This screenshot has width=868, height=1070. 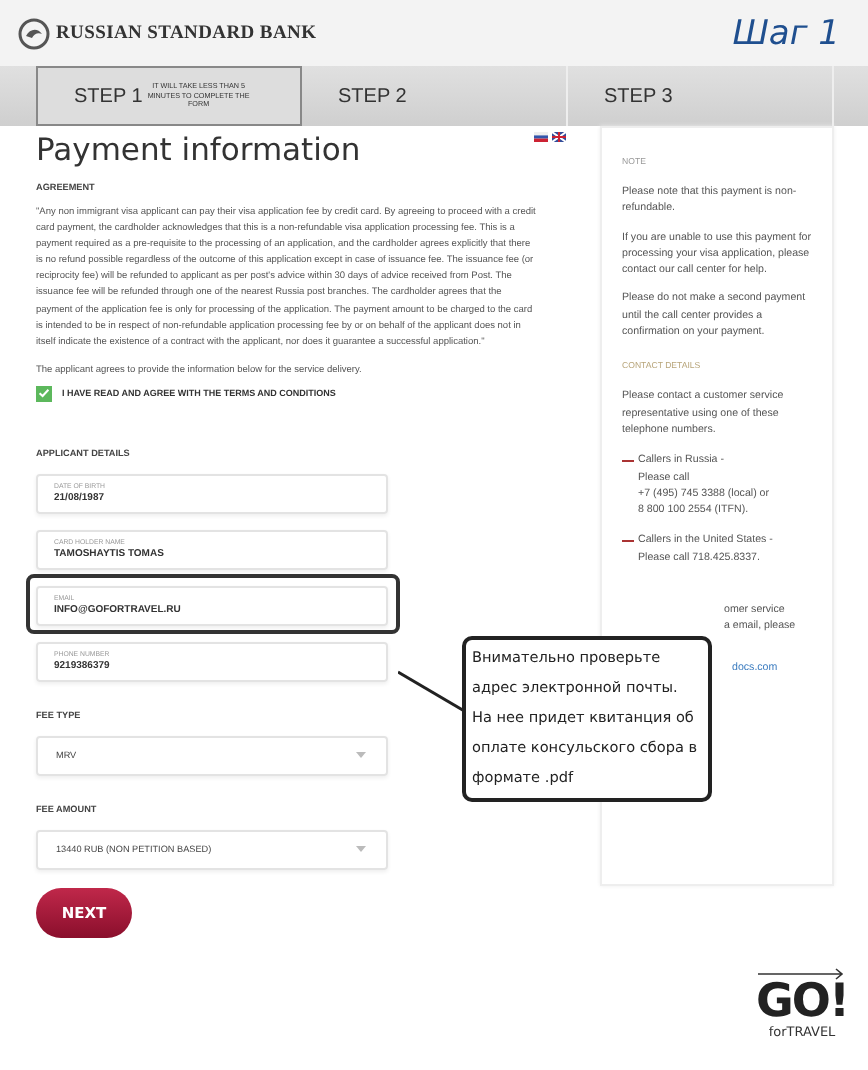 I want to click on checkbox, so click(x=44, y=393).